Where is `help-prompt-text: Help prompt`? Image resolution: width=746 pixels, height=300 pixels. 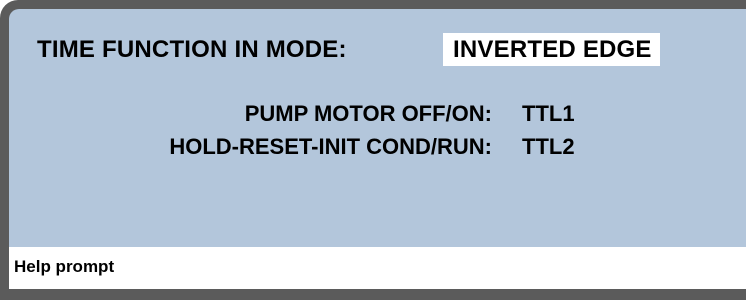 help-prompt-text: Help prompt is located at coordinates (64, 266).